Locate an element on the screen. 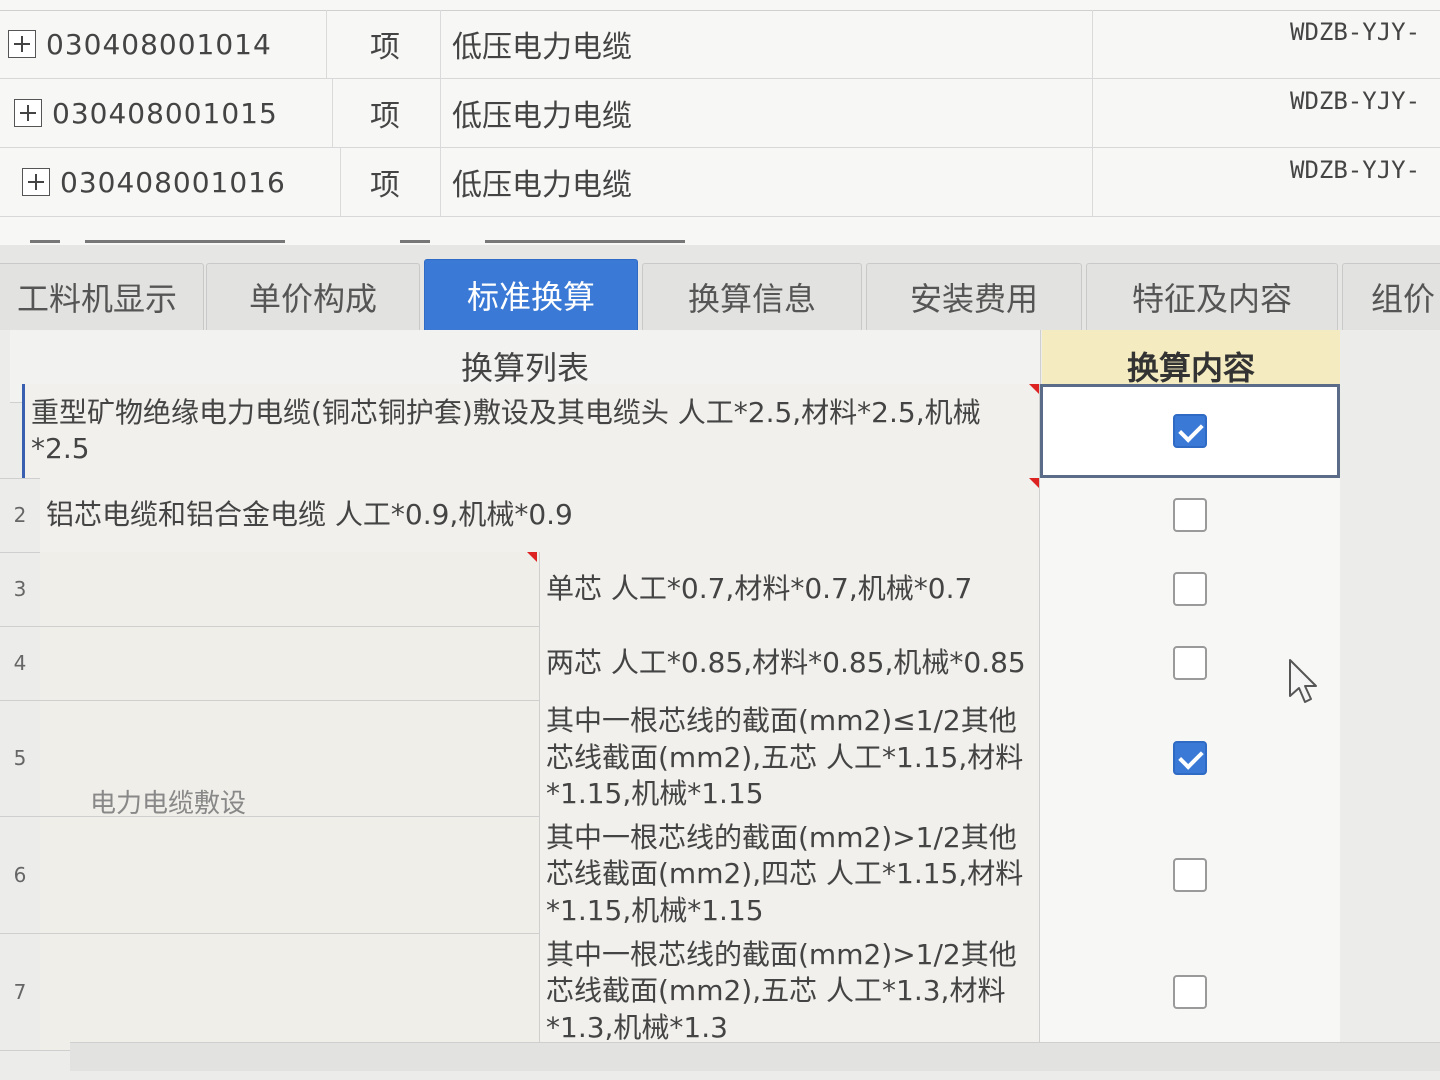  item-code: 030408001016 is located at coordinates (173, 182).